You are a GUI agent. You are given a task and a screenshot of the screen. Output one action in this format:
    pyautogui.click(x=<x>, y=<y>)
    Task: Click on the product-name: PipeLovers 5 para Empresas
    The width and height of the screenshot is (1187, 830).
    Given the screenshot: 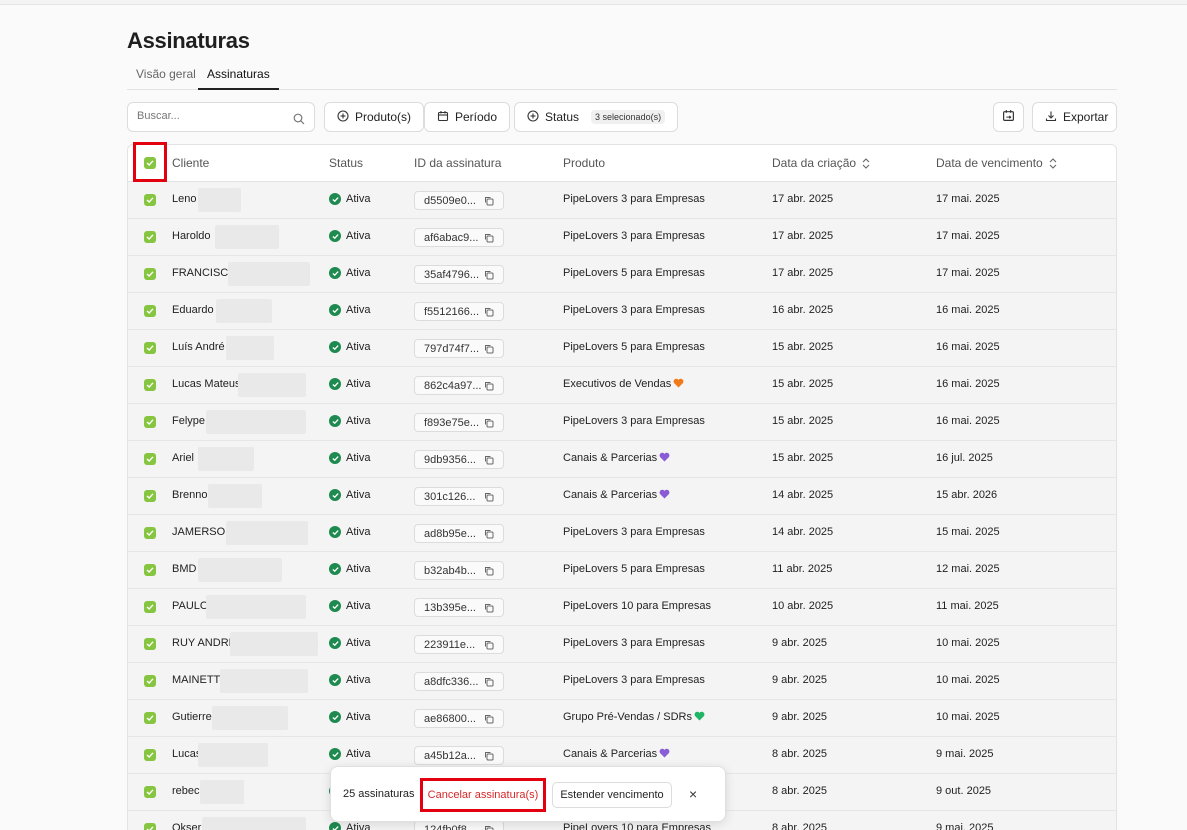 What is the action you would take?
    pyautogui.click(x=634, y=569)
    